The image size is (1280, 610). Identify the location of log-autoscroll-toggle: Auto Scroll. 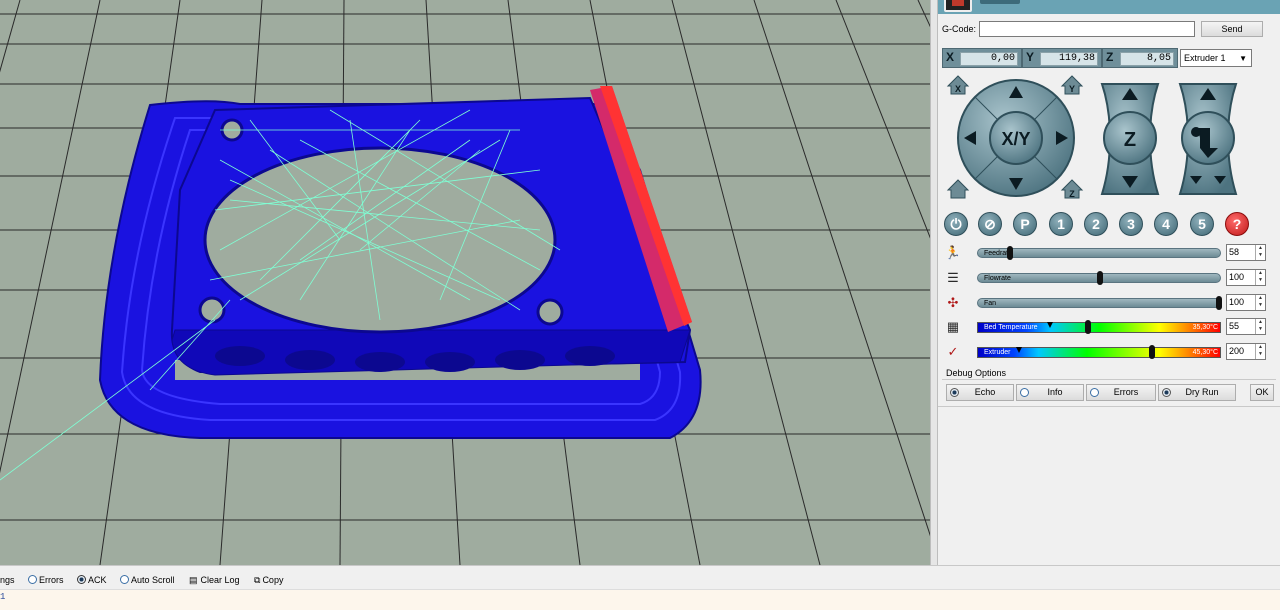
(147, 580).